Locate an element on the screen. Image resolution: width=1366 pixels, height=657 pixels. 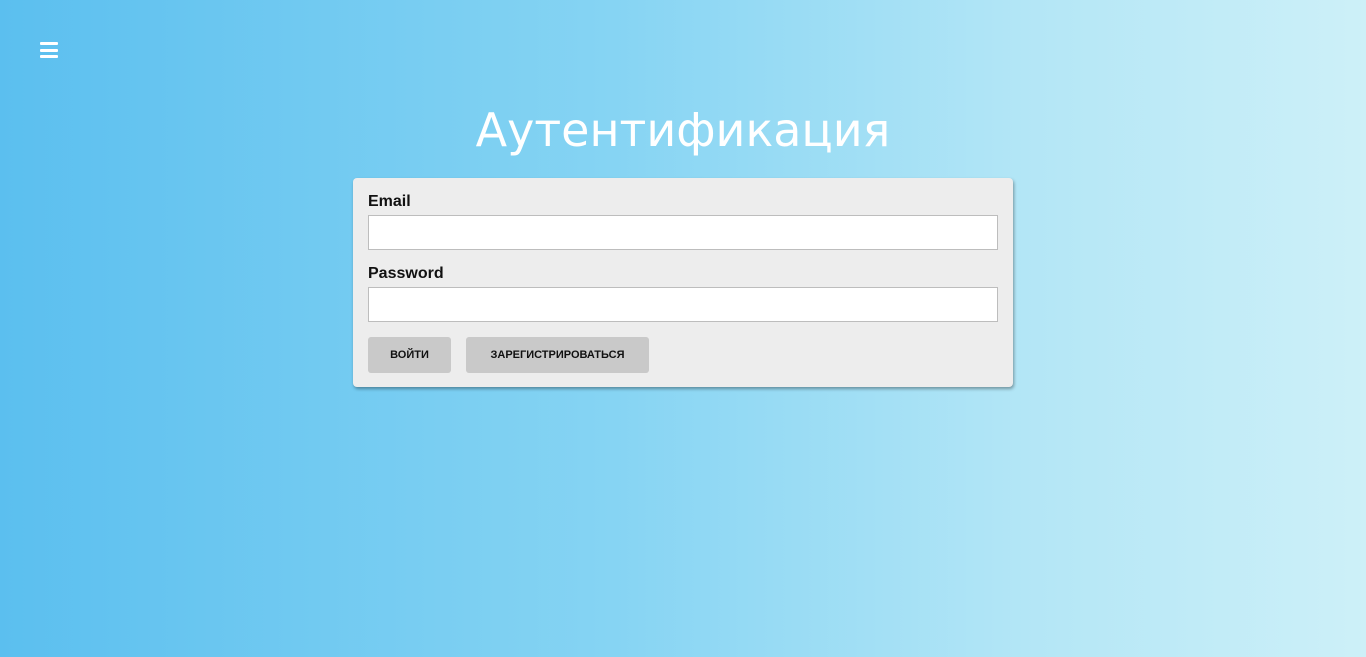
login-button: ВОЙТИ is located at coordinates (409, 355).